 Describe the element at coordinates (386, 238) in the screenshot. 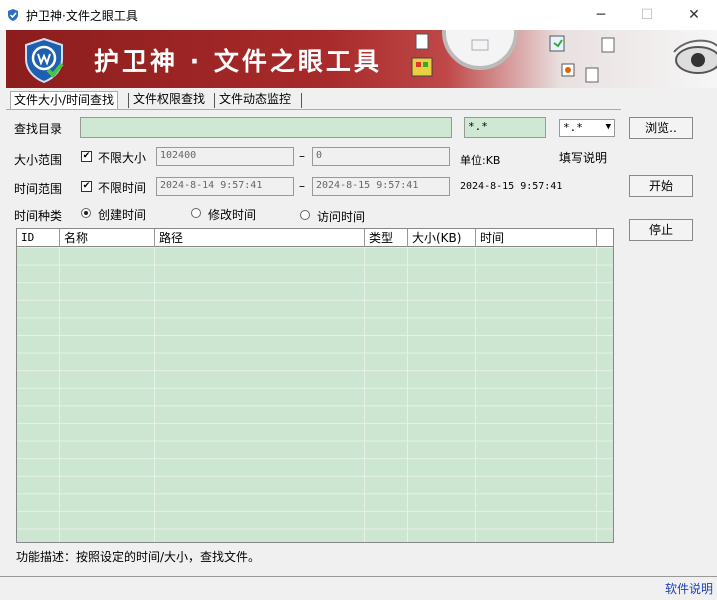

I see `column-header-type: 类型` at that location.